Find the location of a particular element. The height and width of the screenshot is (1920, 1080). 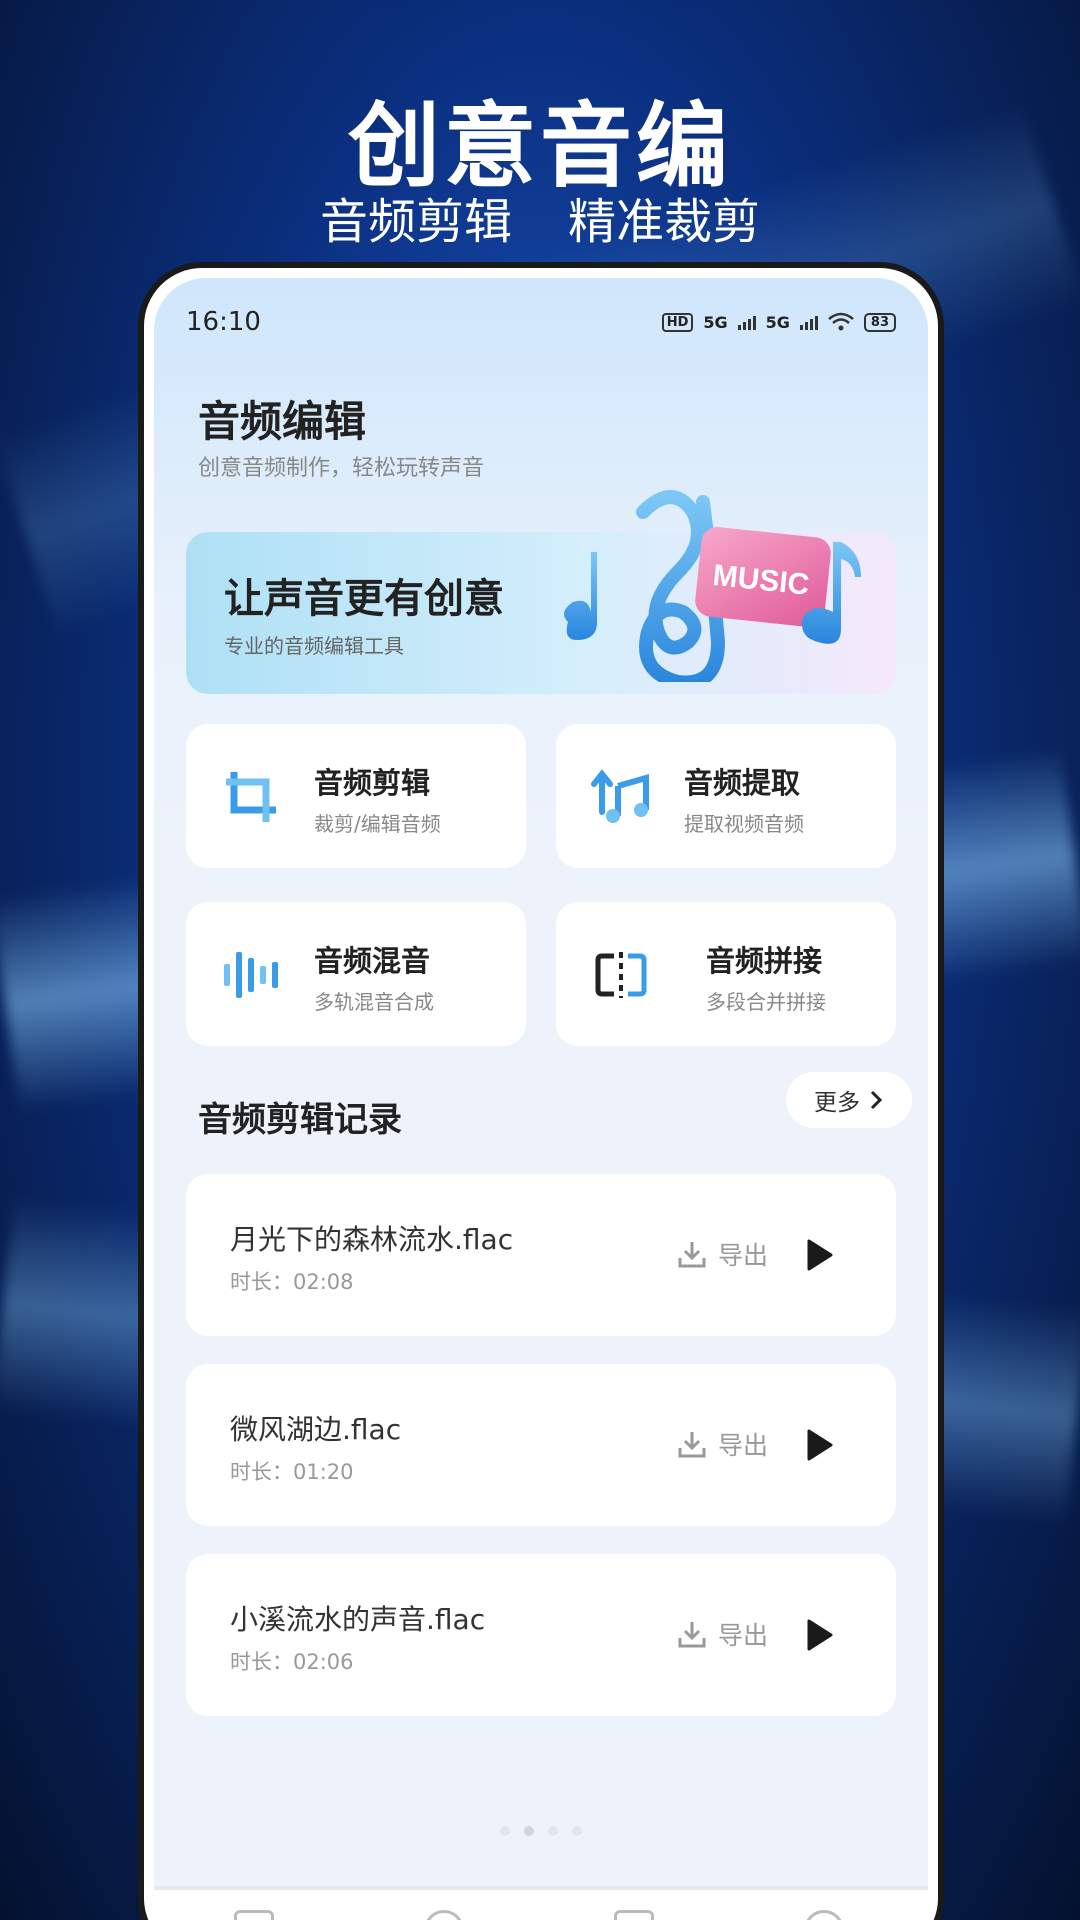

records-section-title: 音频剪辑记录 is located at coordinates (300, 1120).